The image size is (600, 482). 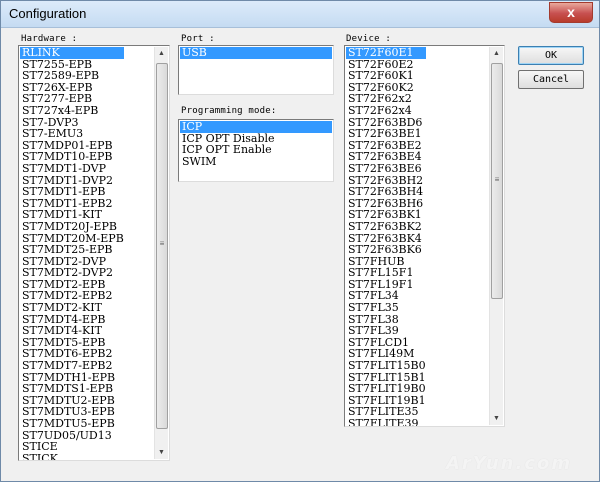 I want to click on programming-mode-item: SWIM, so click(x=256, y=162).